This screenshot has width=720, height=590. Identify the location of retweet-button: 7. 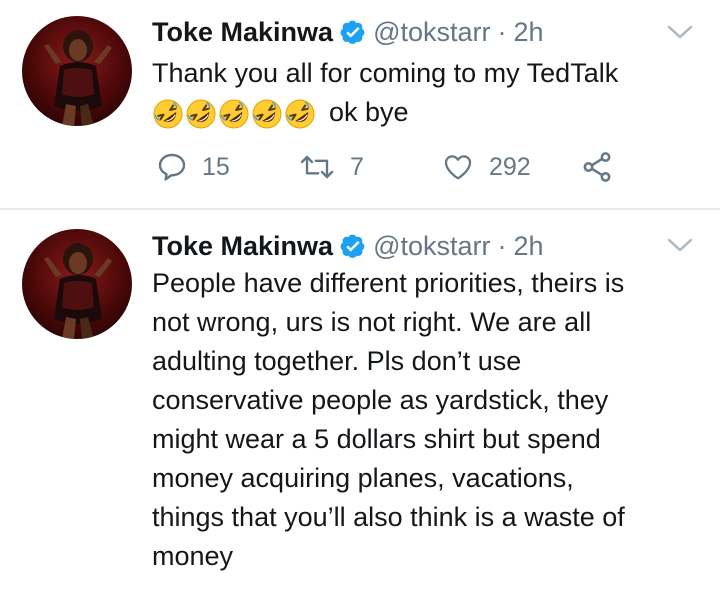
(331, 167).